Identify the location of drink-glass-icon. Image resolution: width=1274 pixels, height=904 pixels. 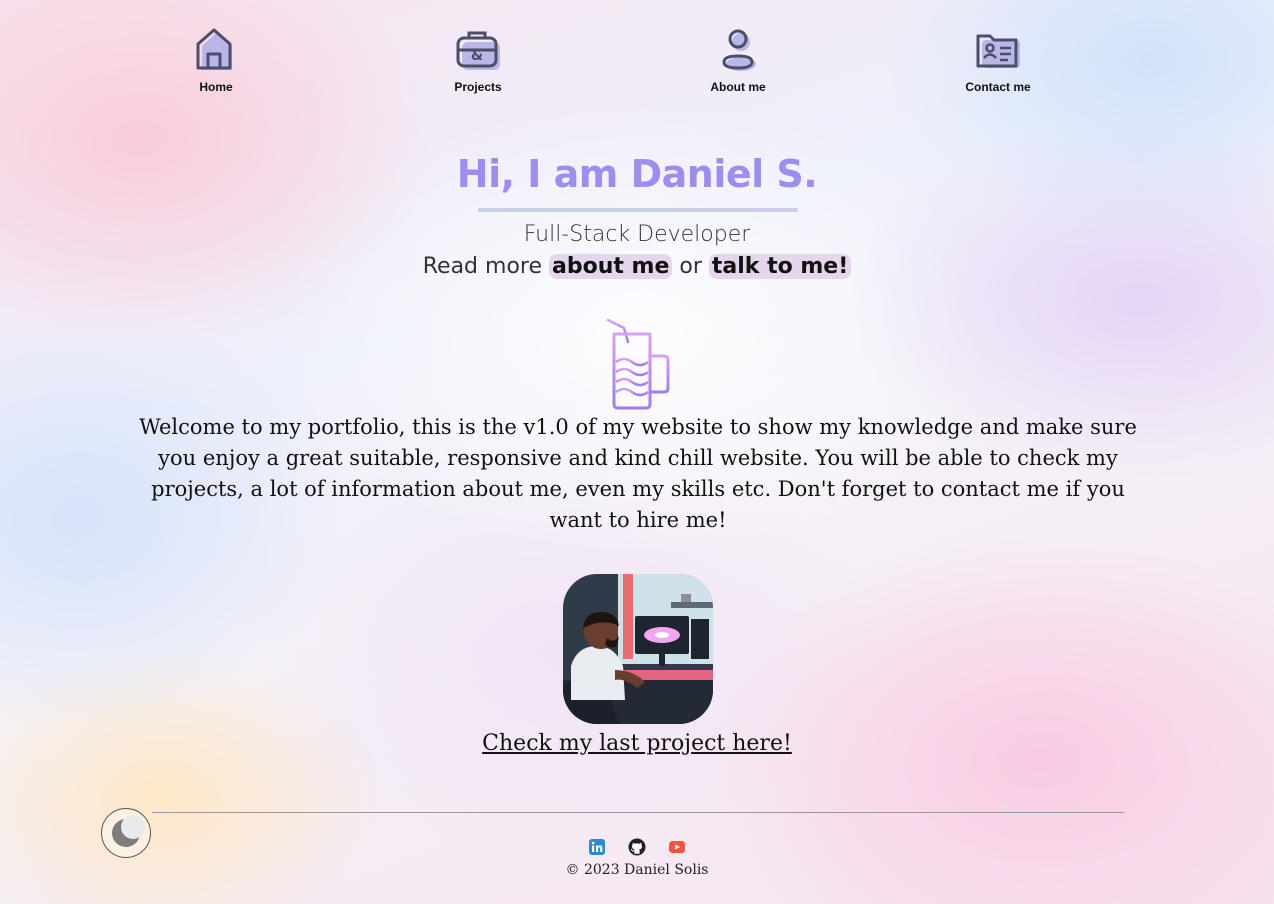
(638, 364).